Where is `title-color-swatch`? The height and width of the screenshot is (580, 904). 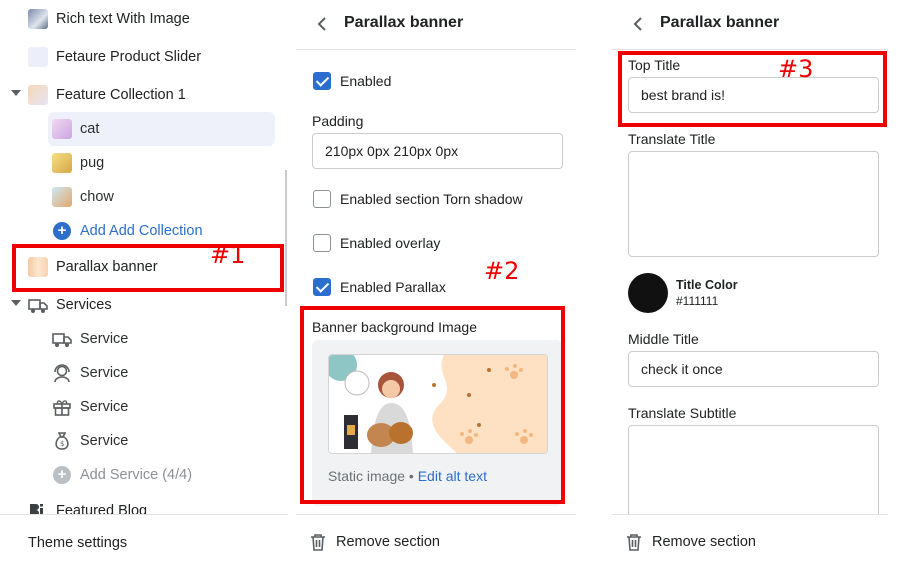
title-color-swatch is located at coordinates (648, 293).